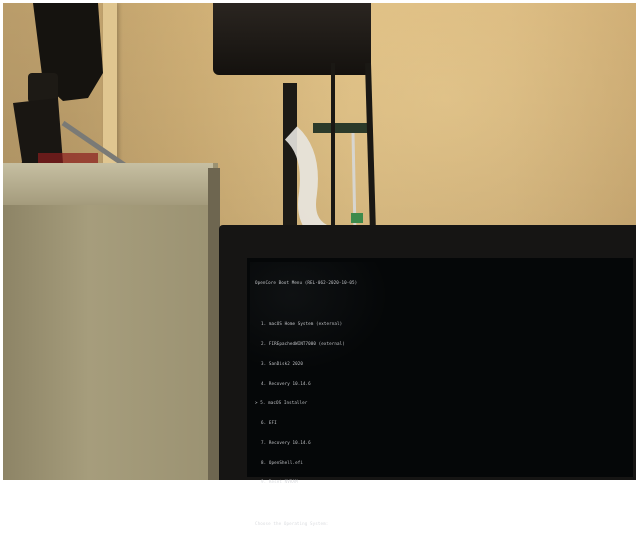  Describe the element at coordinates (309, 423) in the screenshot. I see `boot-entry: 6. EFI` at that location.